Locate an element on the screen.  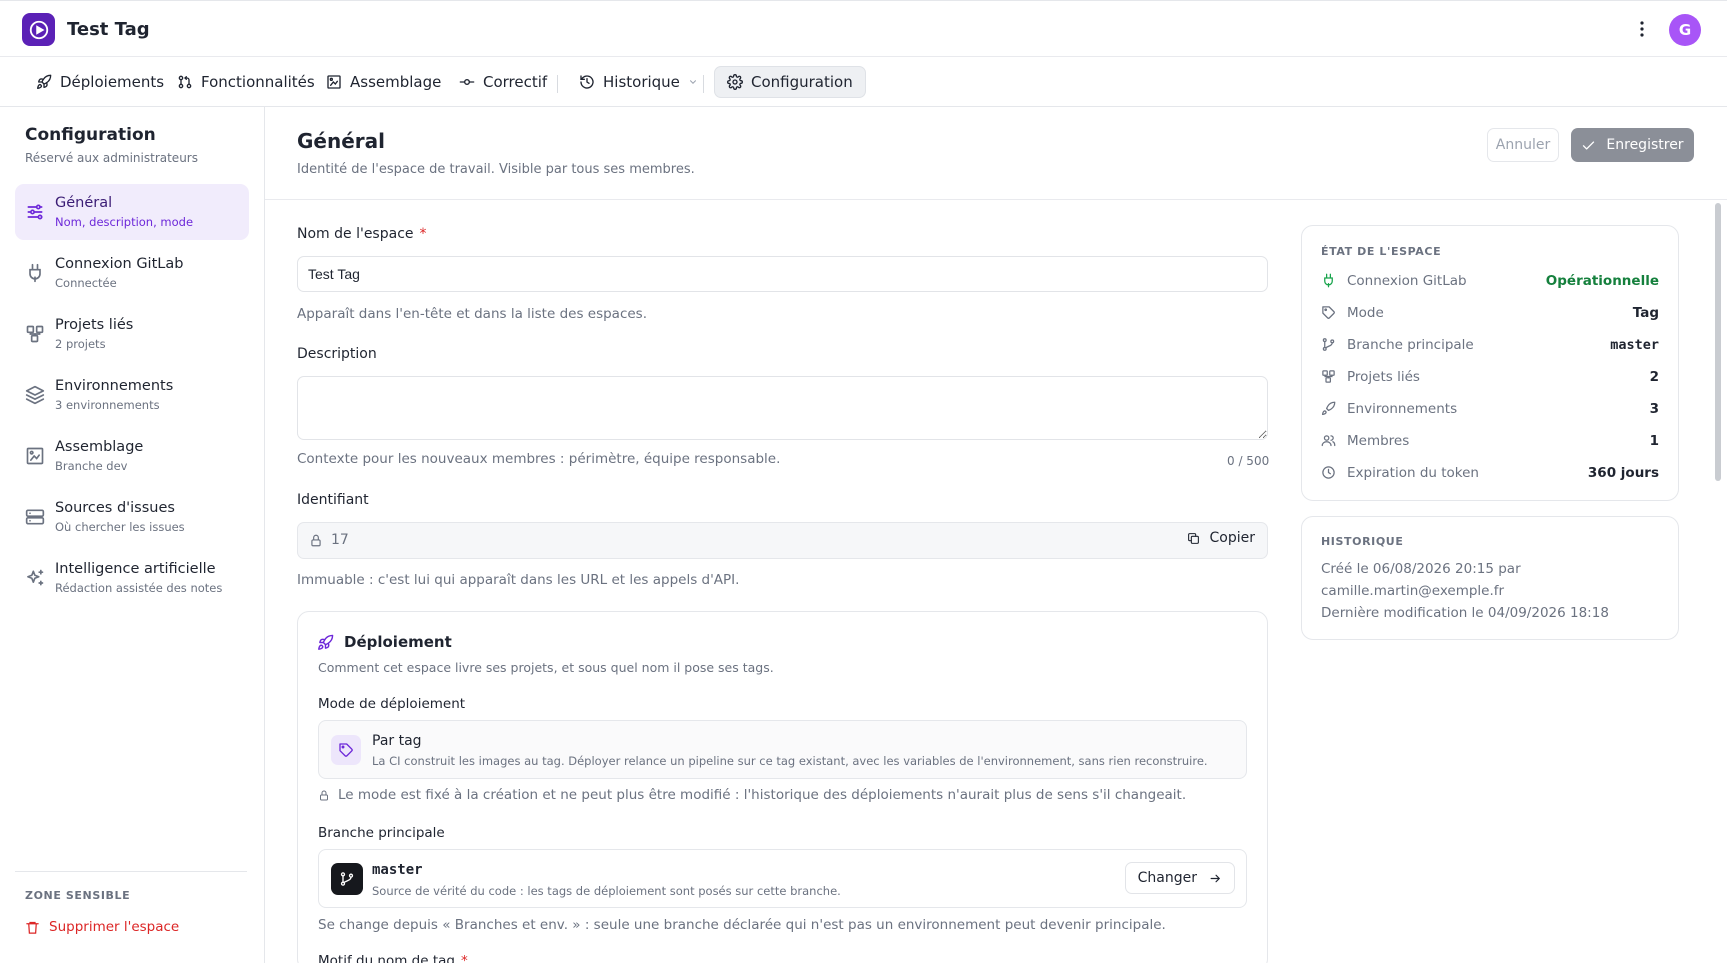
status-key: Projets liés is located at coordinates (1383, 377).